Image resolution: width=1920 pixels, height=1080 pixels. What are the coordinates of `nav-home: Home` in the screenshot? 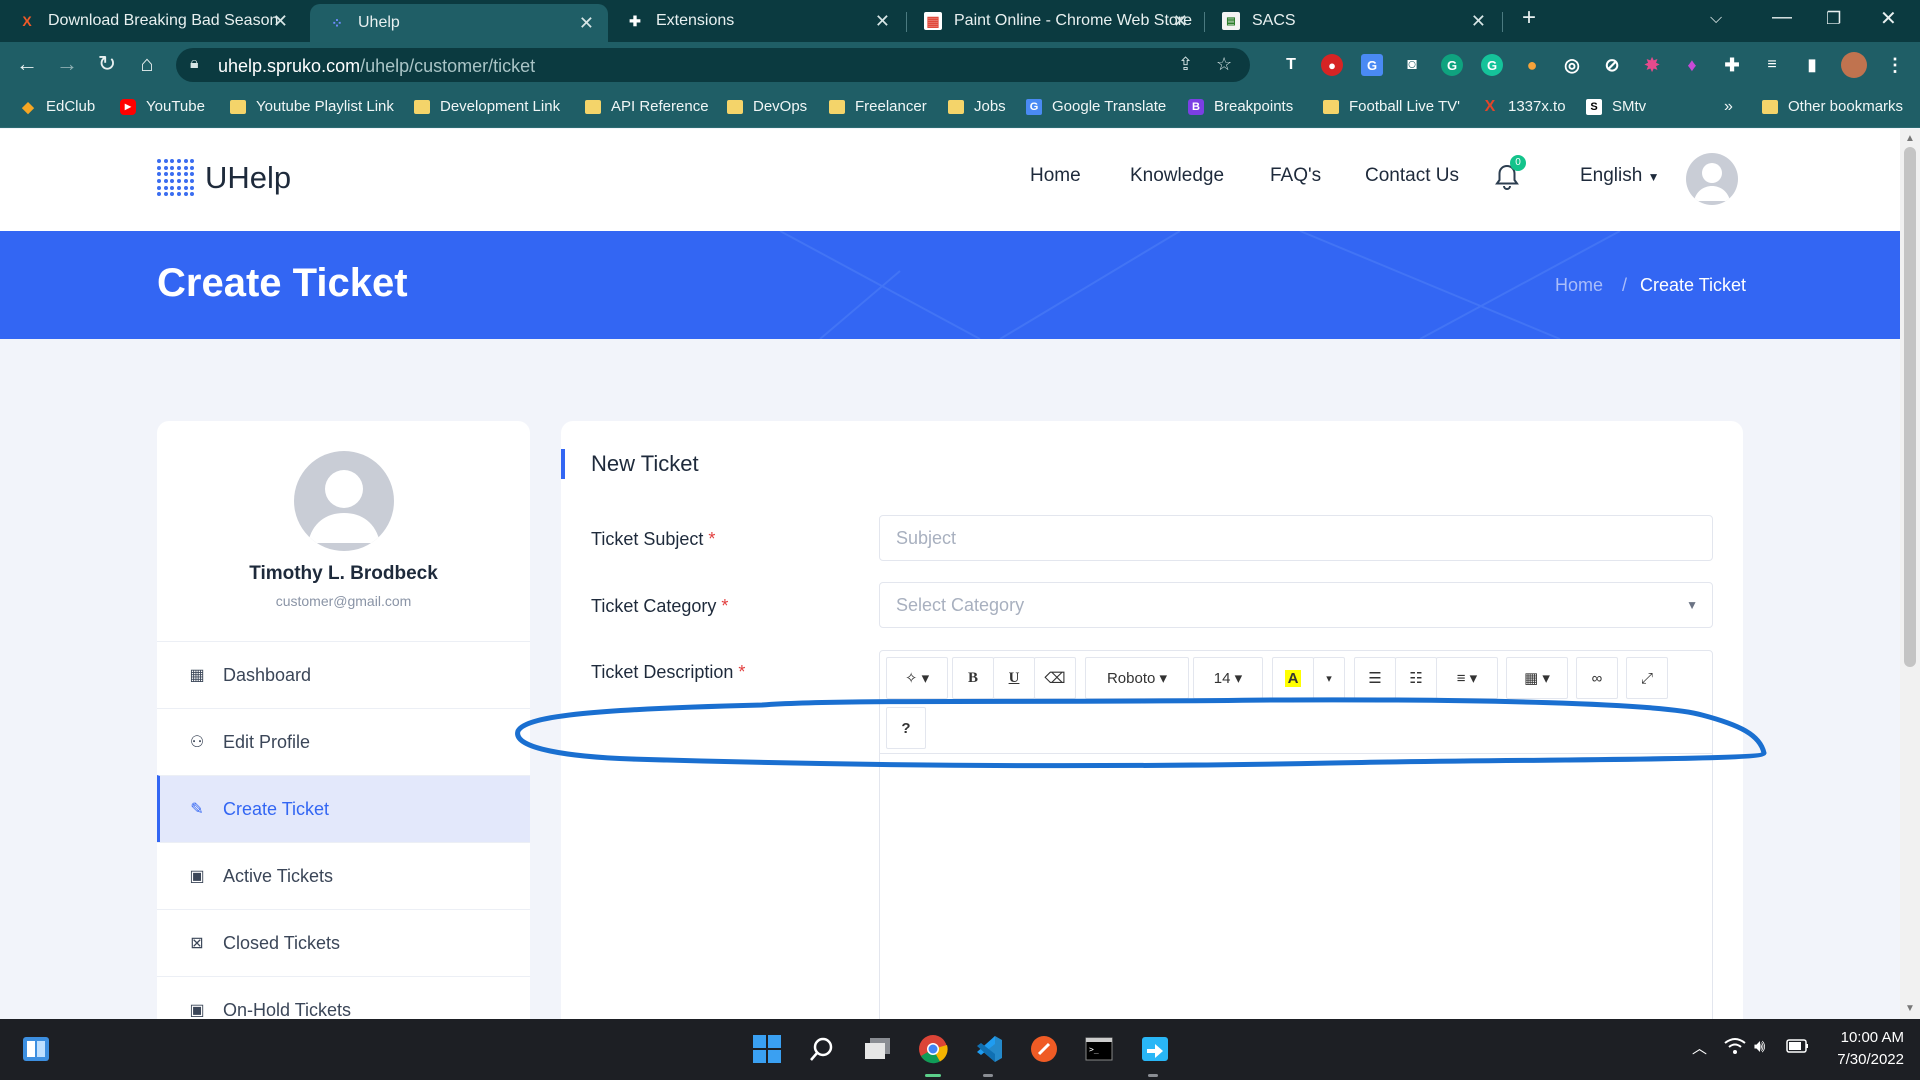 It's located at (1055, 176).